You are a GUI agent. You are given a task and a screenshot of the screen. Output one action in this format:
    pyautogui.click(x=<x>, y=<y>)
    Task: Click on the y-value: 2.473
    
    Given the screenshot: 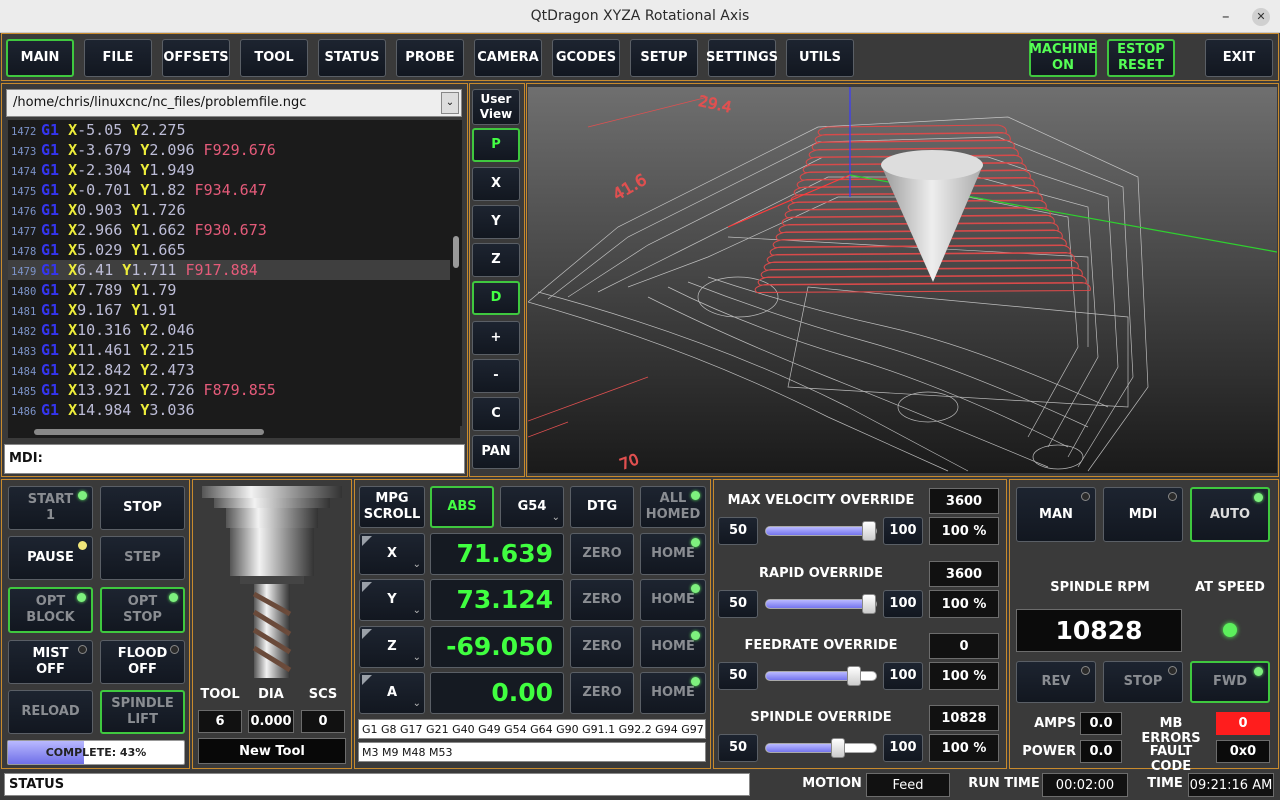 What is the action you would take?
    pyautogui.click(x=172, y=370)
    